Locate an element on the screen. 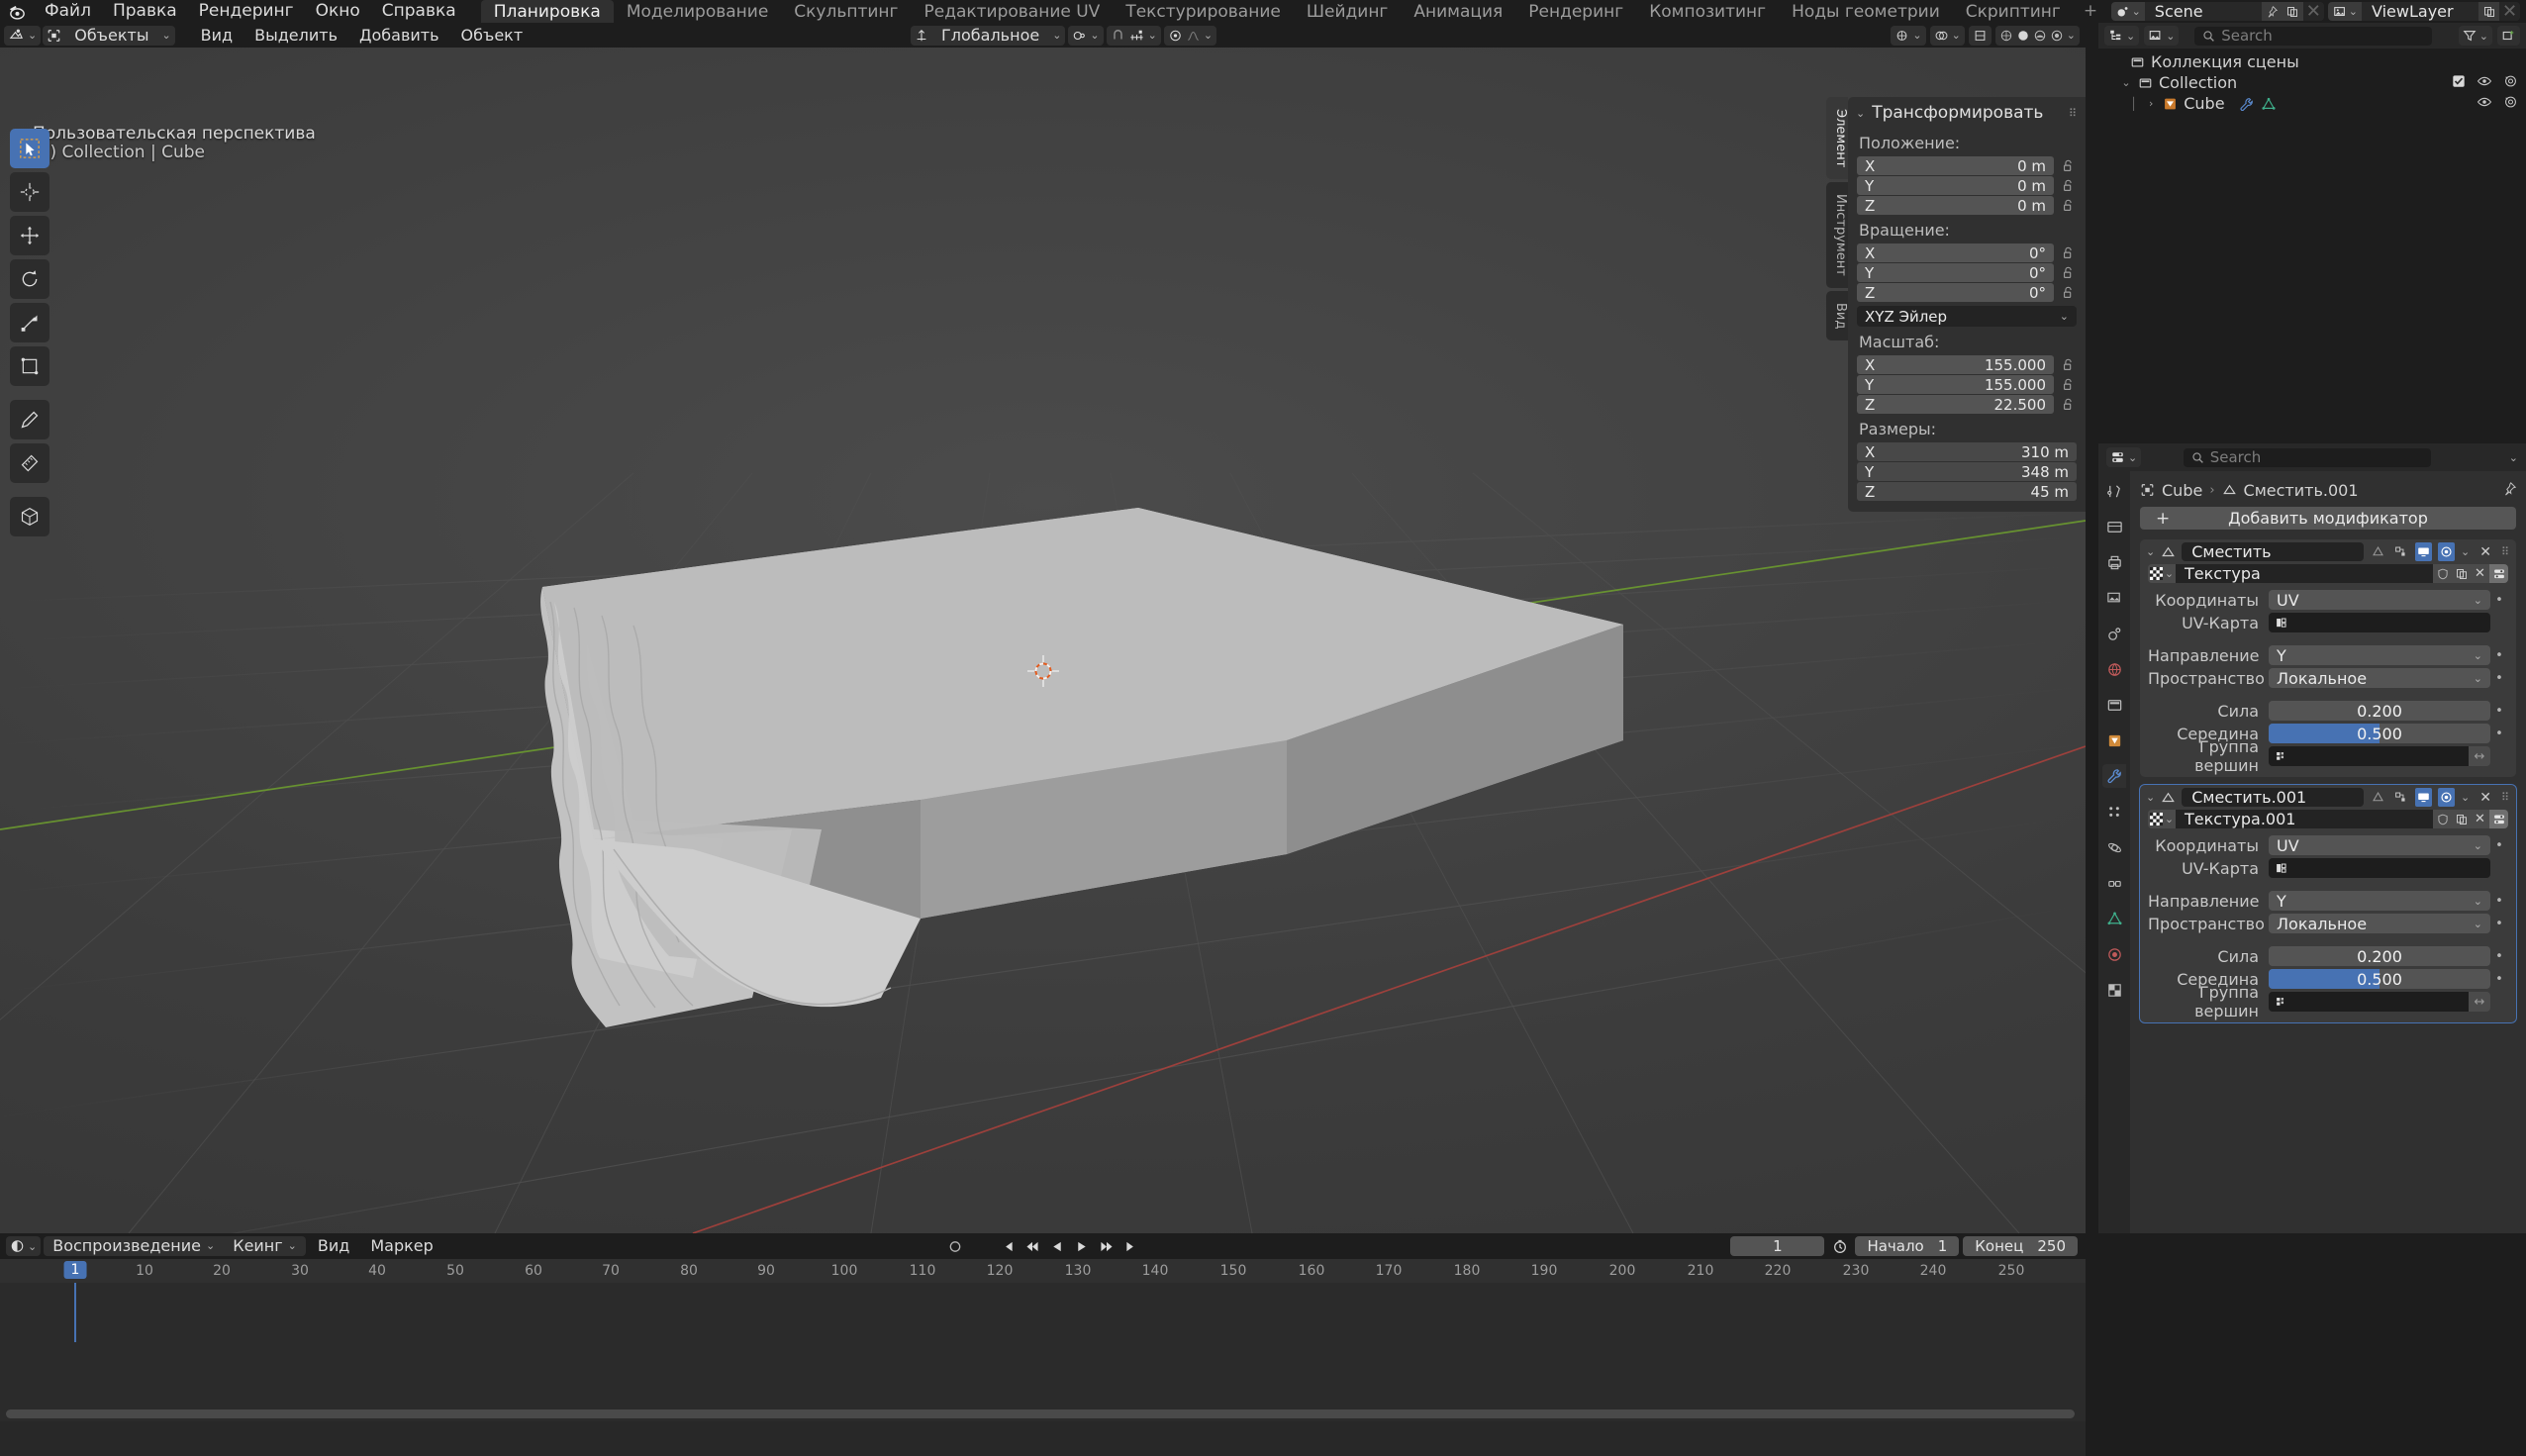  rotation-y-value: 0° is located at coordinates (2037, 273).